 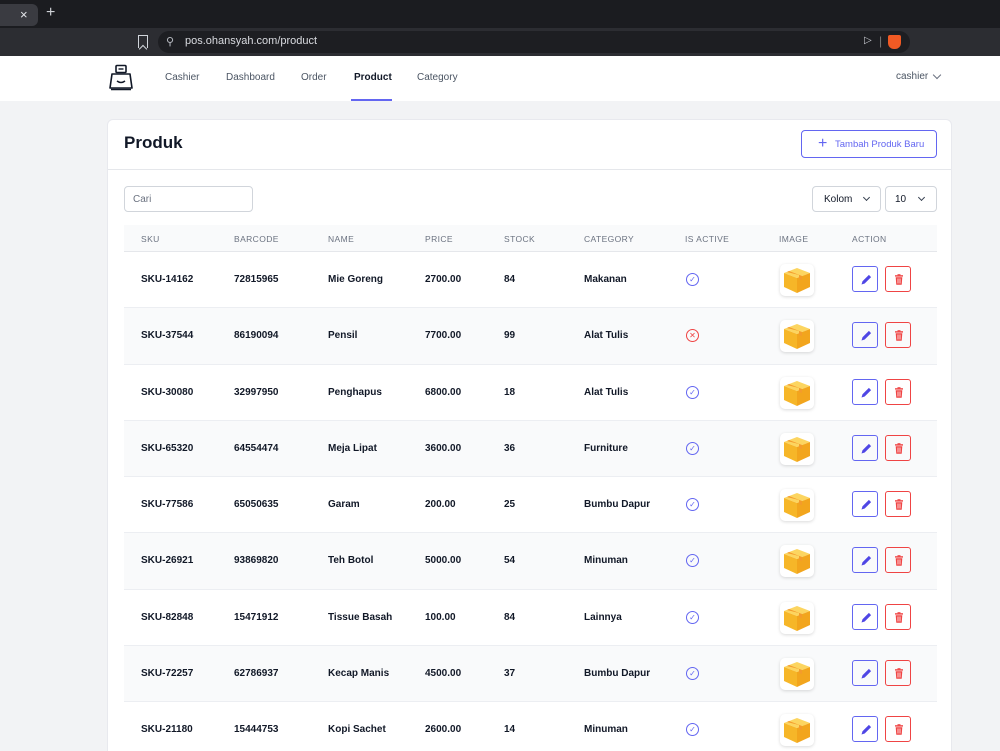 I want to click on cell-stock: 18, so click(x=510, y=392).